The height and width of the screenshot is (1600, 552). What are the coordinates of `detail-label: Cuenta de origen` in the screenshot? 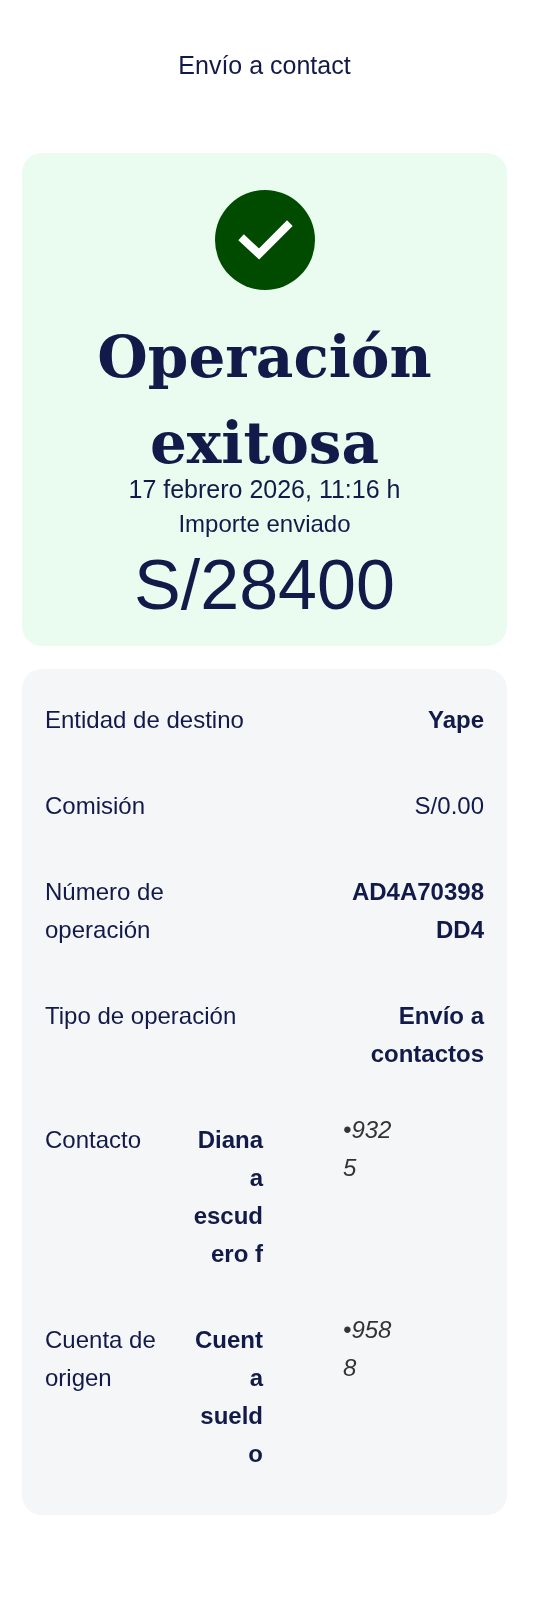 It's located at (101, 1359).